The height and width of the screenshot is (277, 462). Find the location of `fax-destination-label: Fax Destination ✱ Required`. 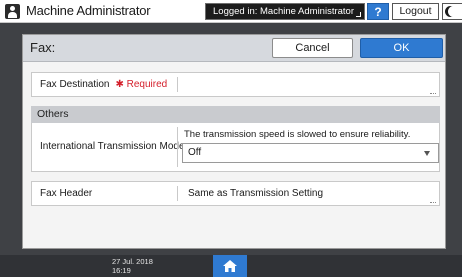

fax-destination-label: Fax Destination ✱ Required is located at coordinates (104, 84).